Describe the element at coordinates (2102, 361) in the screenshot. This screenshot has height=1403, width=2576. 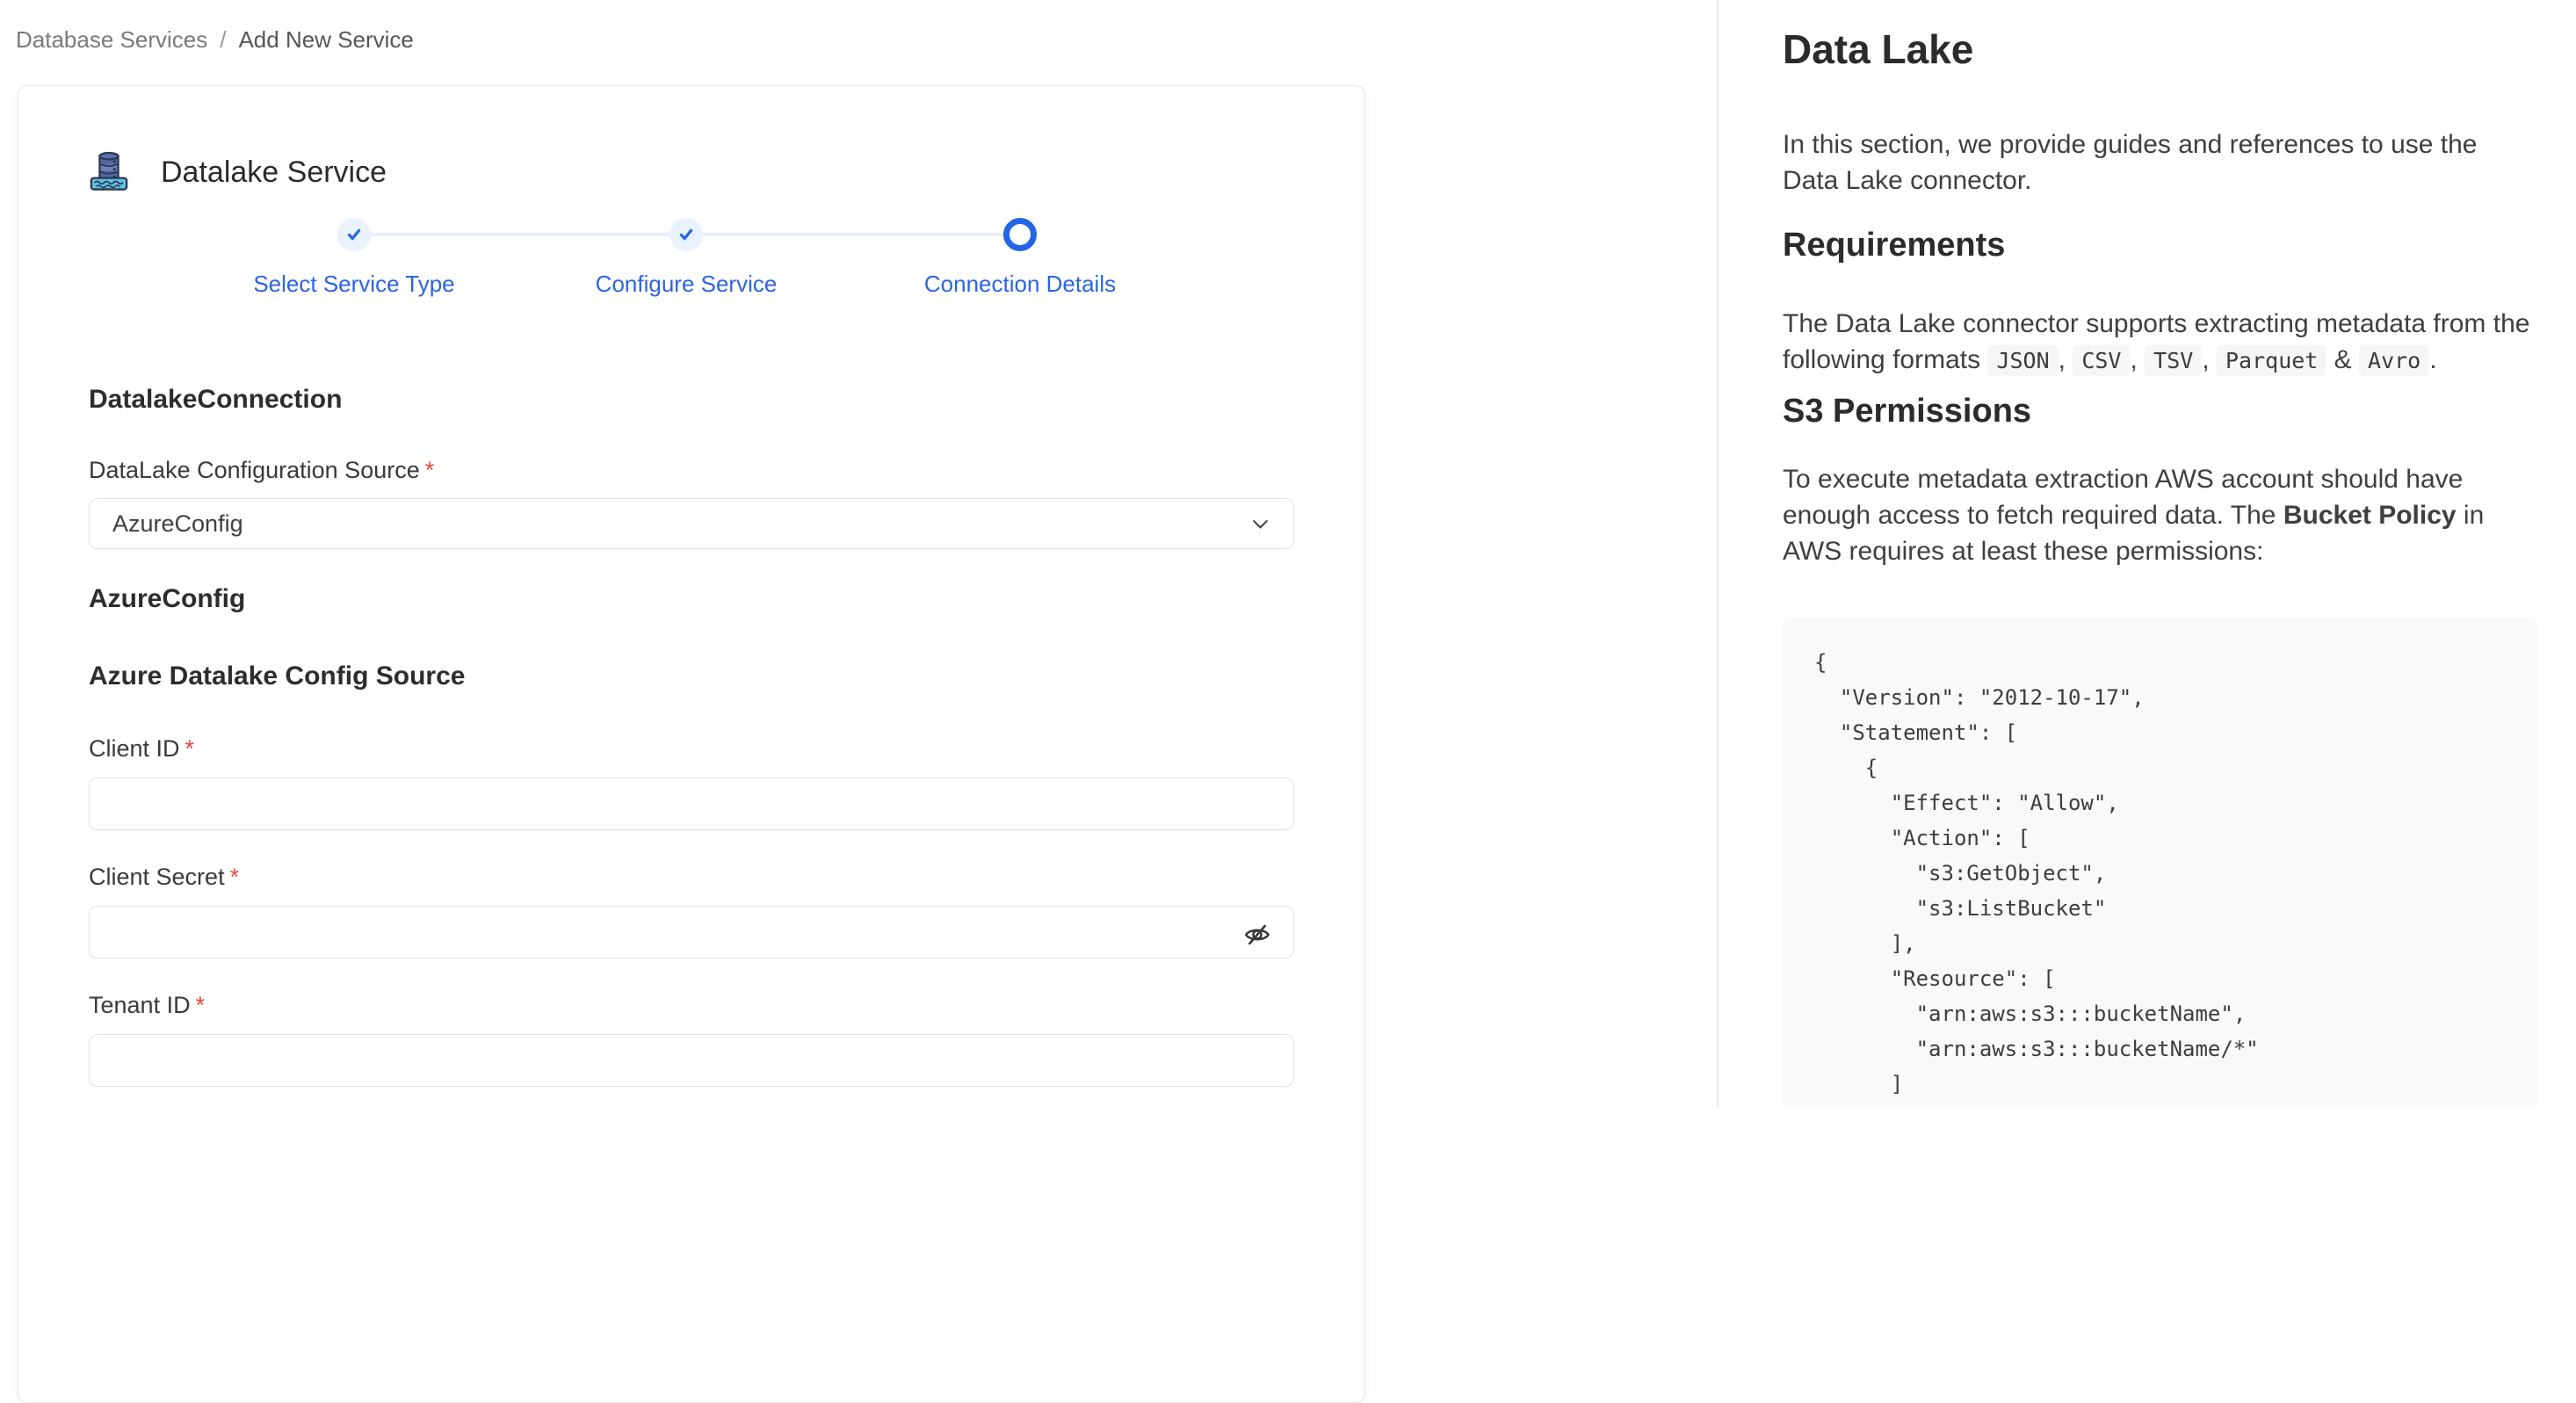
I see `format-chip: CSV` at that location.